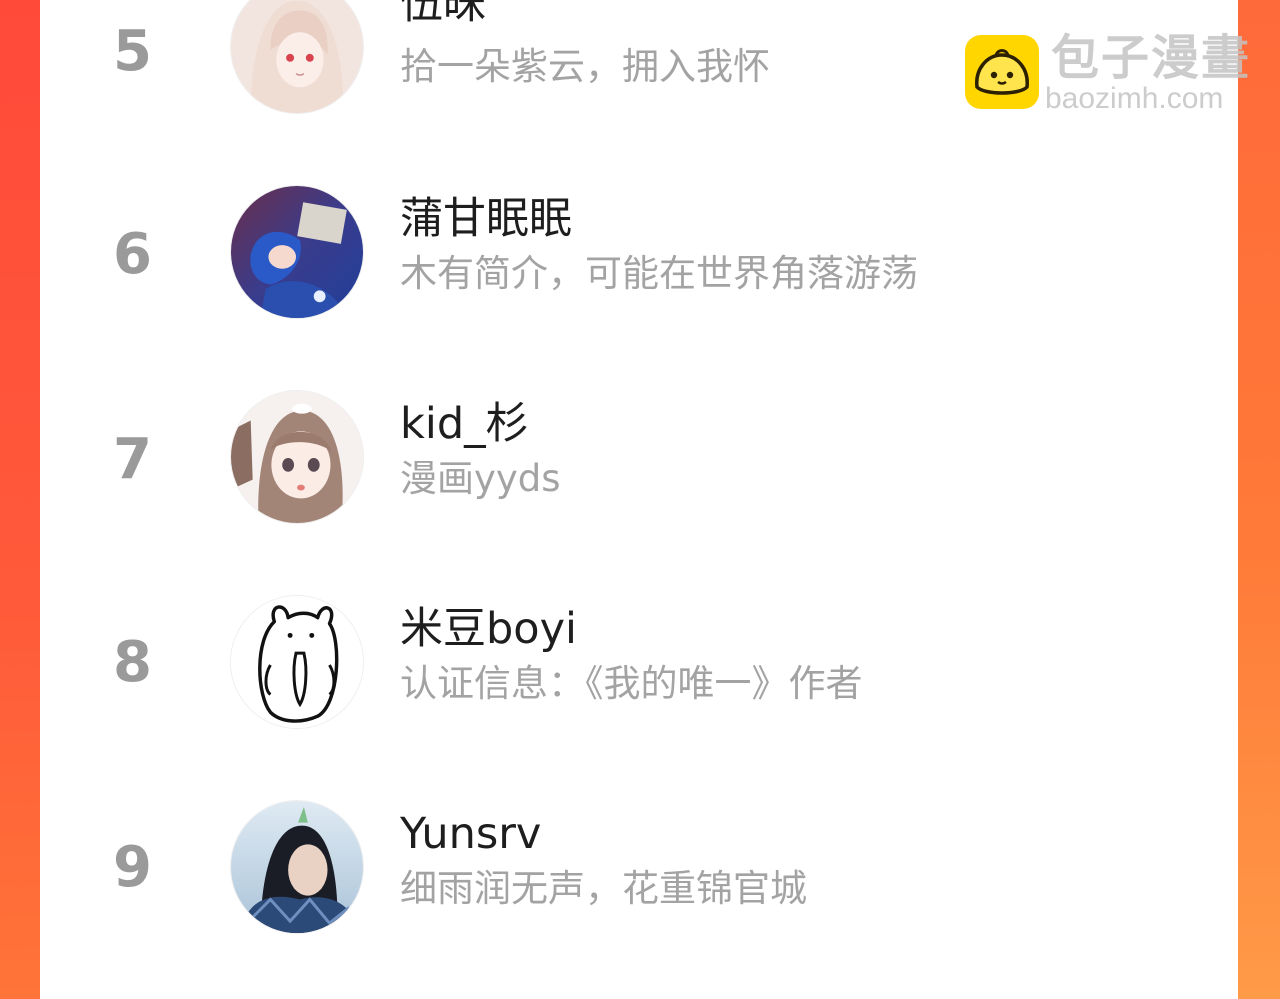 This screenshot has width=1280, height=999. I want to click on anime-girl-avatar-icon, so click(297, 56).